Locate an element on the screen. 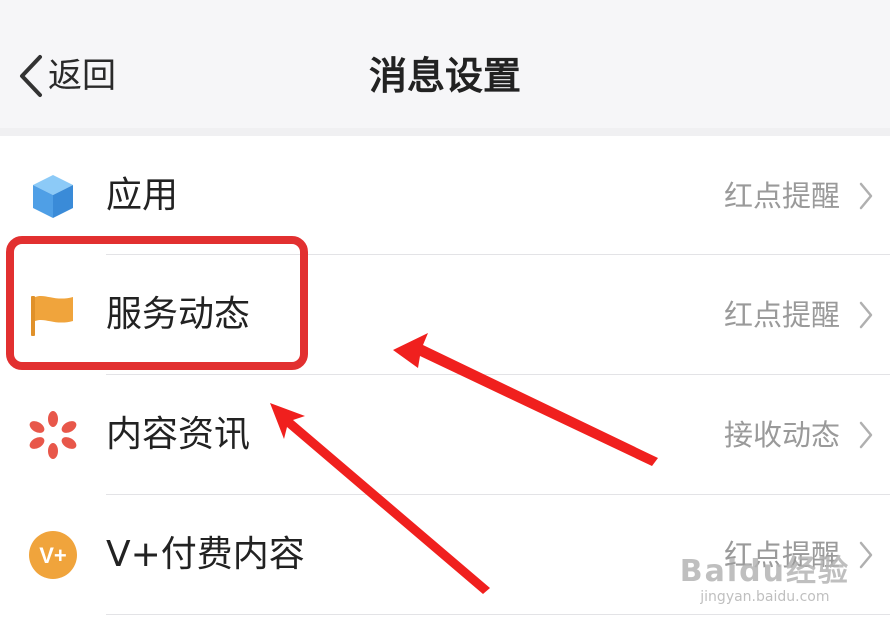  arrow-lower is located at coordinates (380, 498).